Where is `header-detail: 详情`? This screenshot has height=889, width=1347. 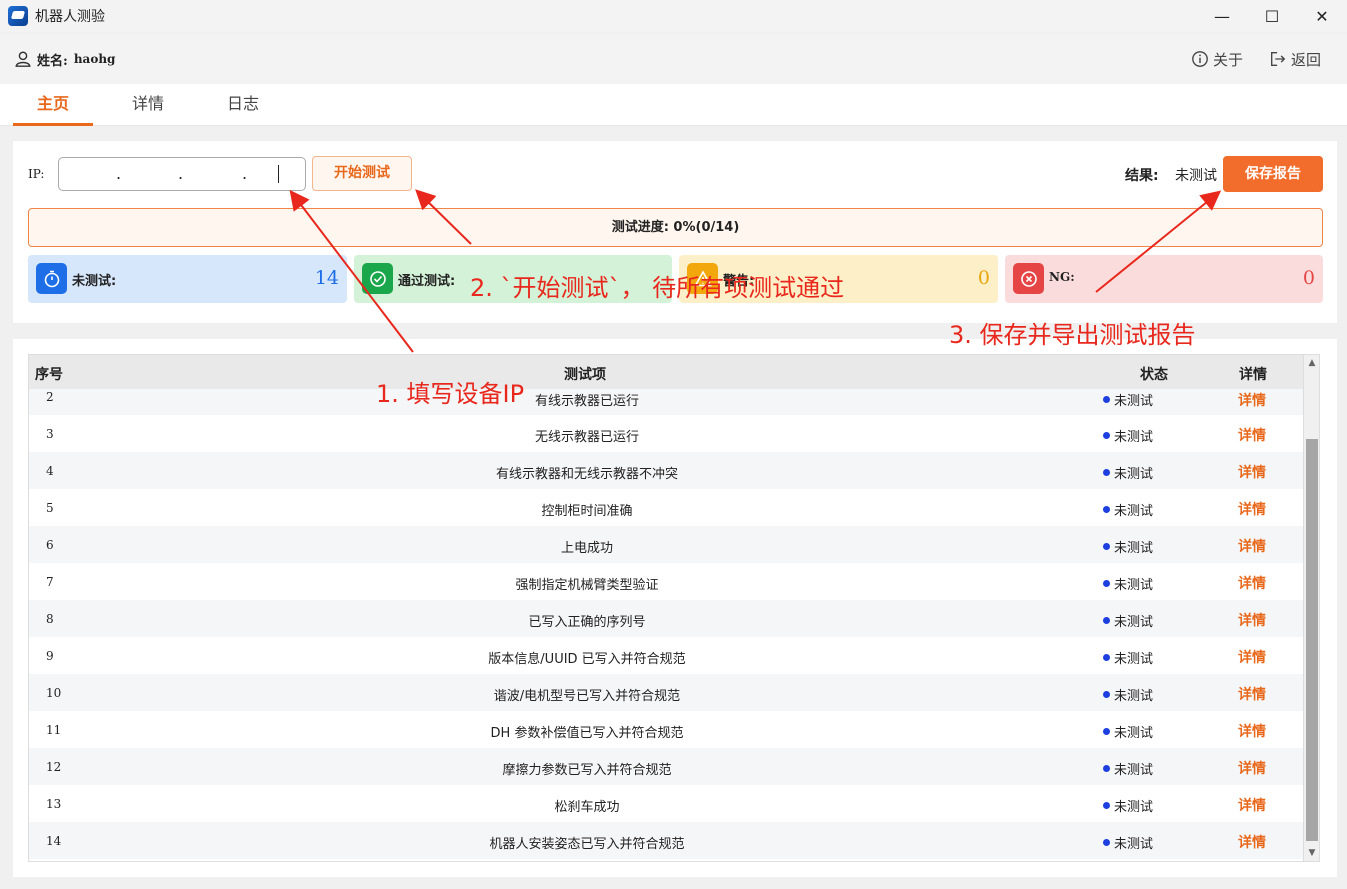 header-detail: 详情 is located at coordinates (1253, 375).